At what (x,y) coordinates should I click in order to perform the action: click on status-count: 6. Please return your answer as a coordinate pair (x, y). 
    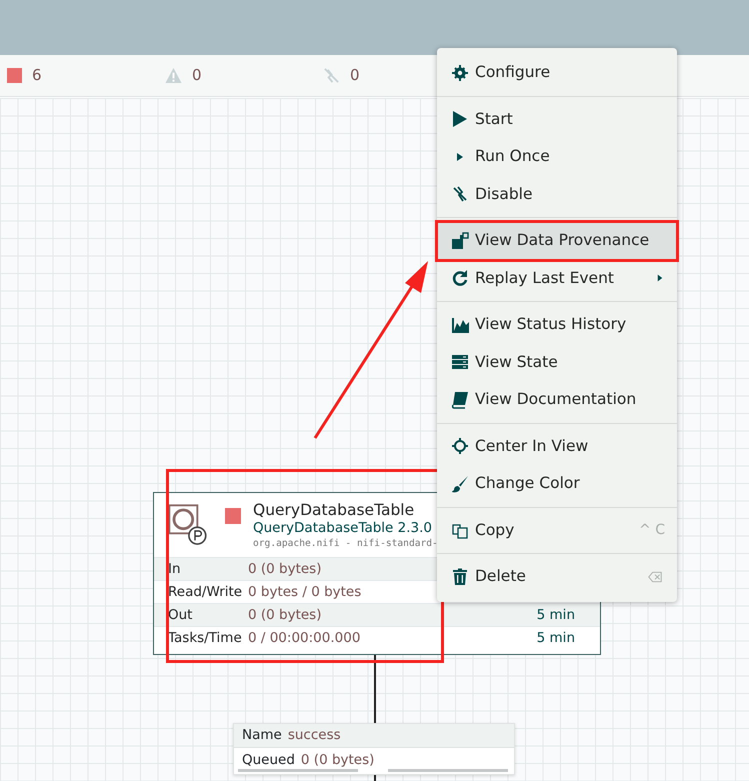
    Looking at the image, I should click on (37, 75).